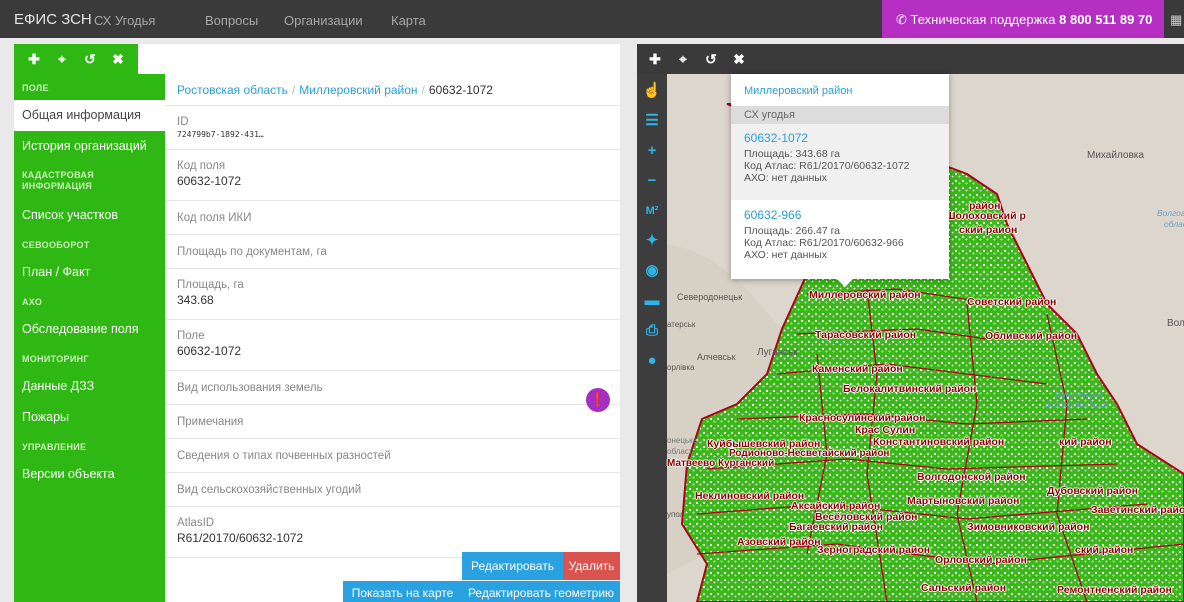 Image resolution: width=1184 pixels, height=602 pixels. I want to click on support-button: ✆ Техническая поддержка 8 800 511 89 70, so click(1023, 19).